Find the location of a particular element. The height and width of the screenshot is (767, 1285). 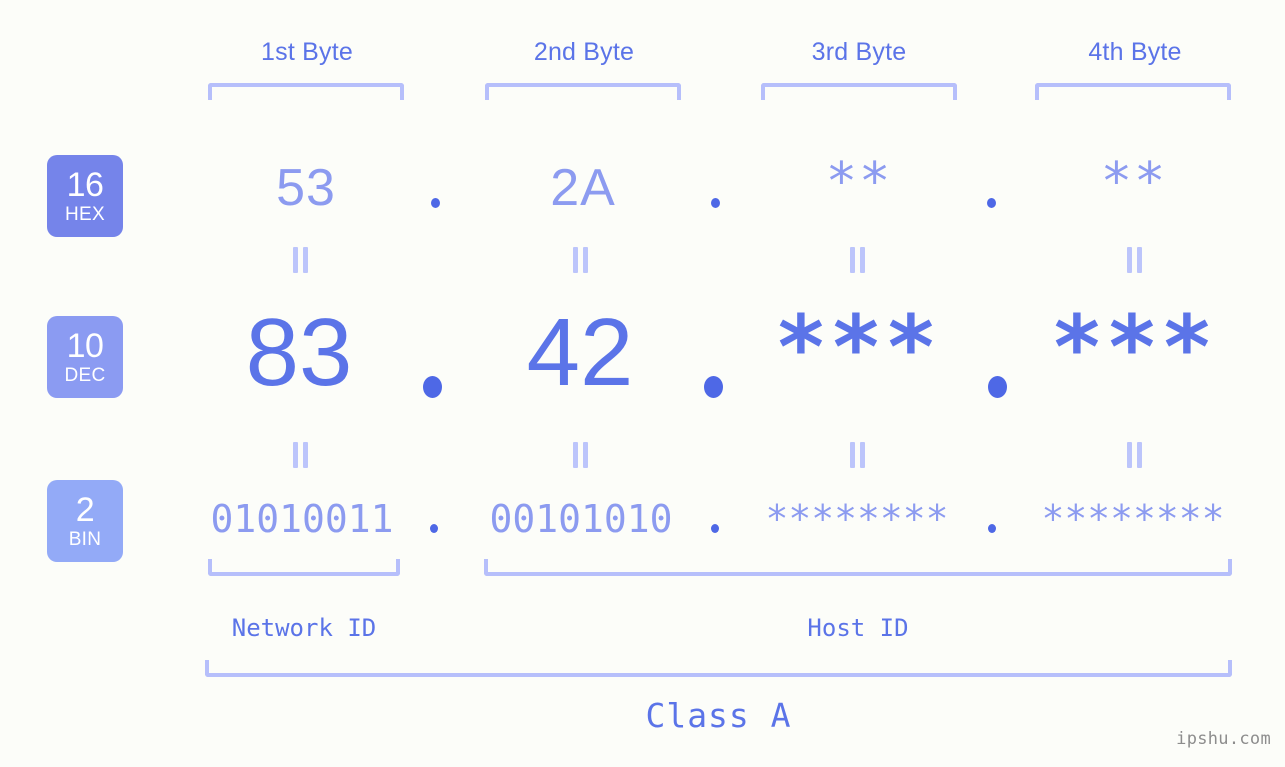

host-id-label: Host ID is located at coordinates (858, 628).